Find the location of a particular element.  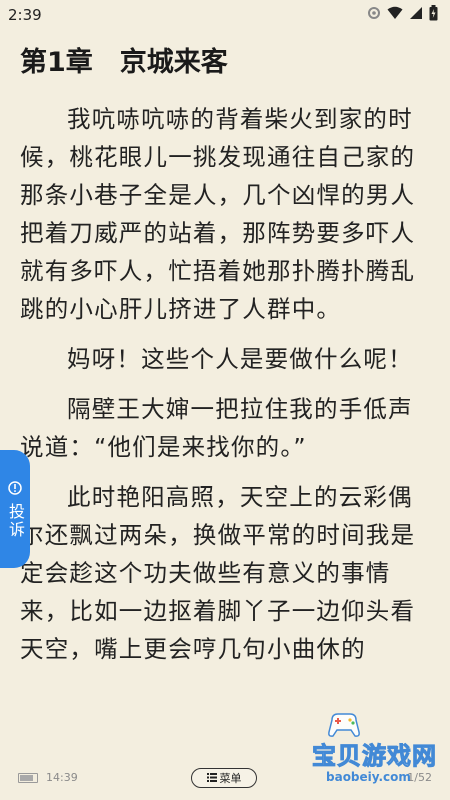

paragraph: 妈呀！这些个人是要做什么呢！ is located at coordinates (240, 359).